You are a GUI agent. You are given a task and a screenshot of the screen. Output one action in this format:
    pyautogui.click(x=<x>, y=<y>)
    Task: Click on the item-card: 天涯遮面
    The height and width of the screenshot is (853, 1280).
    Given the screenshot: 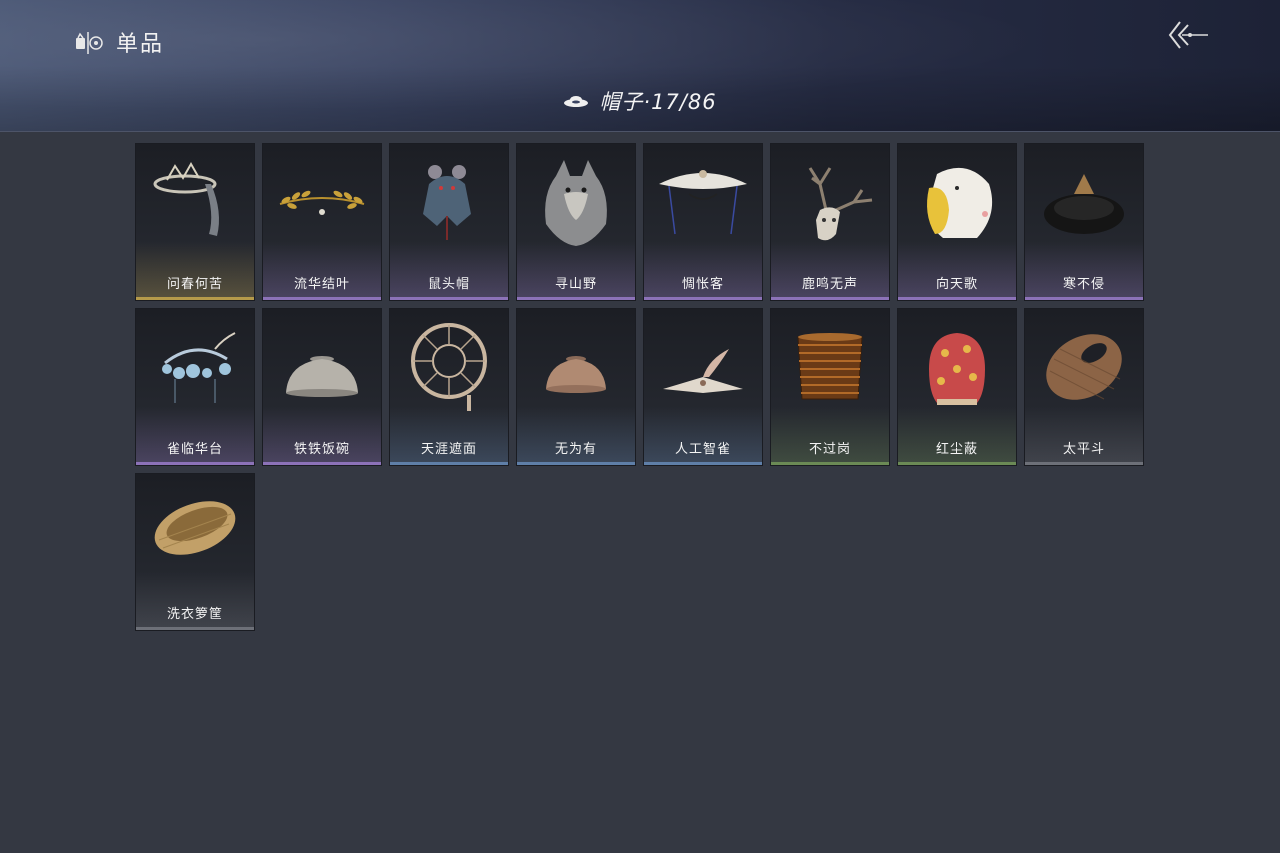 What is the action you would take?
    pyautogui.click(x=449, y=387)
    